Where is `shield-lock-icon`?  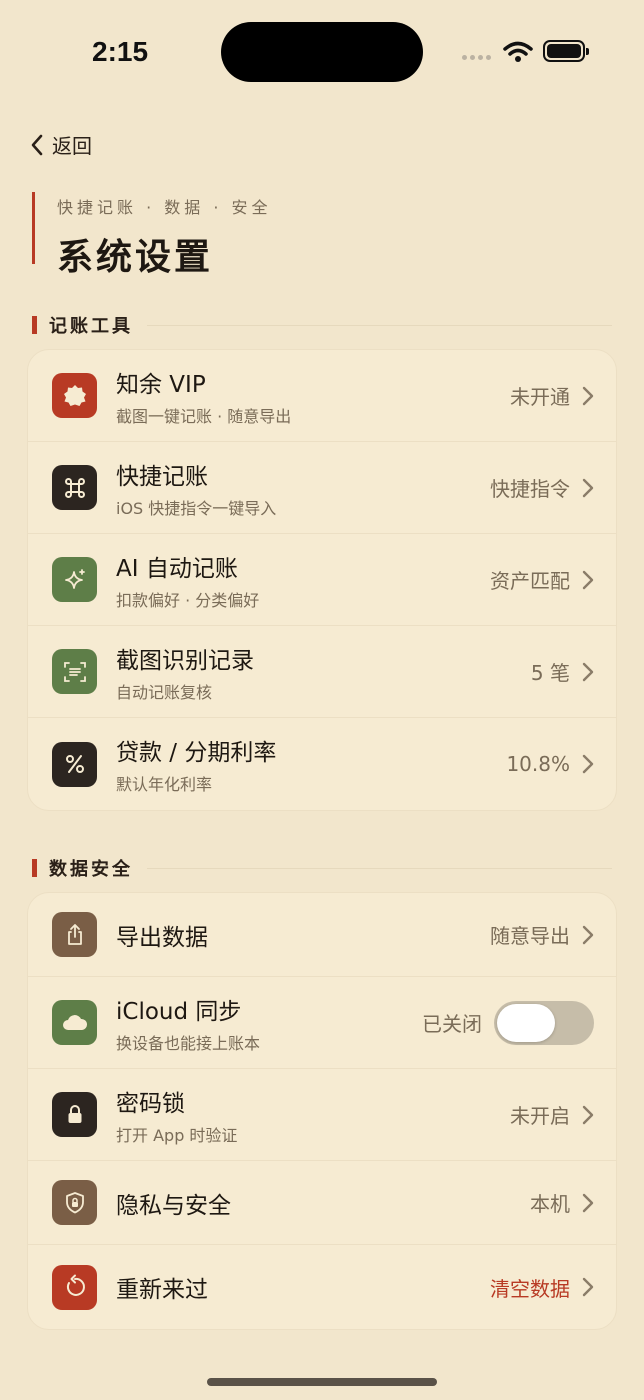
shield-lock-icon is located at coordinates (74, 1202).